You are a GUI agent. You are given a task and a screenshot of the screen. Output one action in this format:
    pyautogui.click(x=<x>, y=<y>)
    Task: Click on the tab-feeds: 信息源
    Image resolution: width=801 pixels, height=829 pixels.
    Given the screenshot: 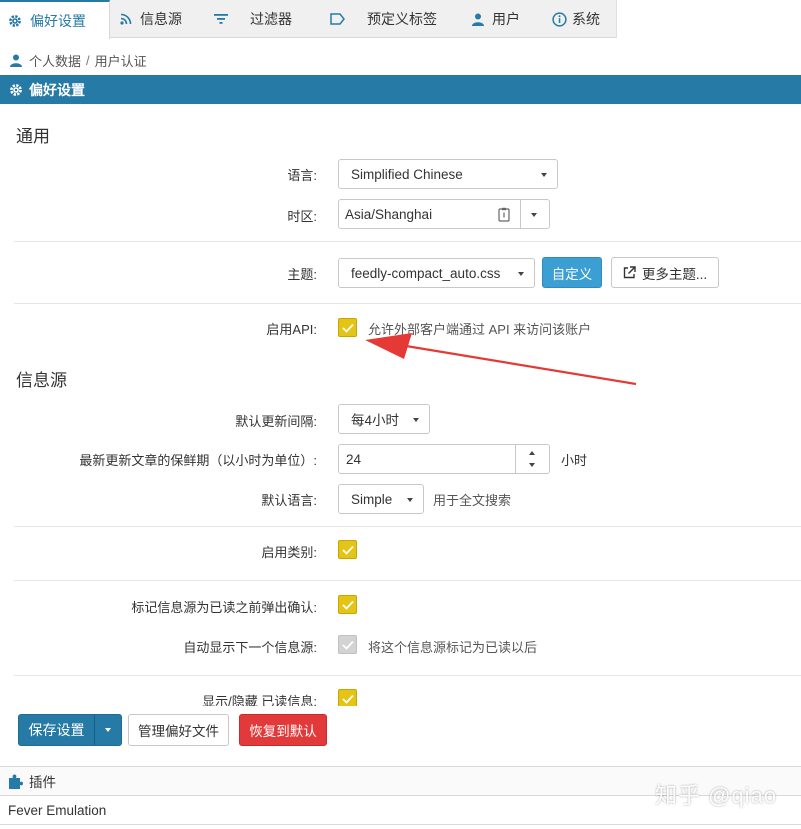 What is the action you would take?
    pyautogui.click(x=151, y=19)
    